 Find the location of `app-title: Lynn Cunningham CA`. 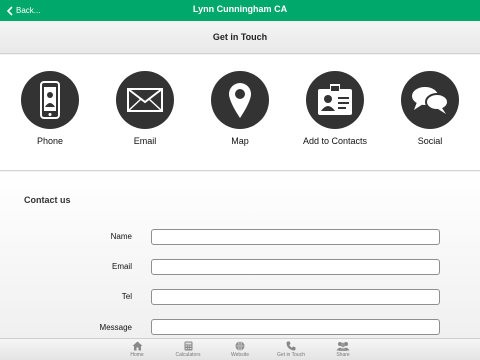

app-title: Lynn Cunningham CA is located at coordinates (240, 9).